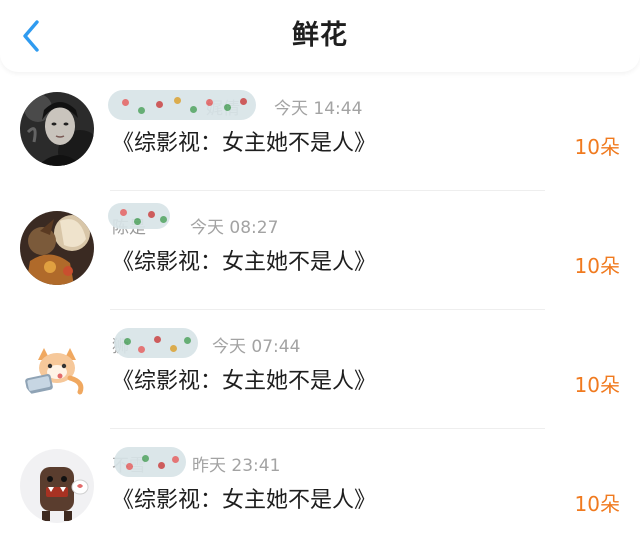 This screenshot has width=640, height=546. I want to click on user-name-area: 娓倩, so click(182, 106).